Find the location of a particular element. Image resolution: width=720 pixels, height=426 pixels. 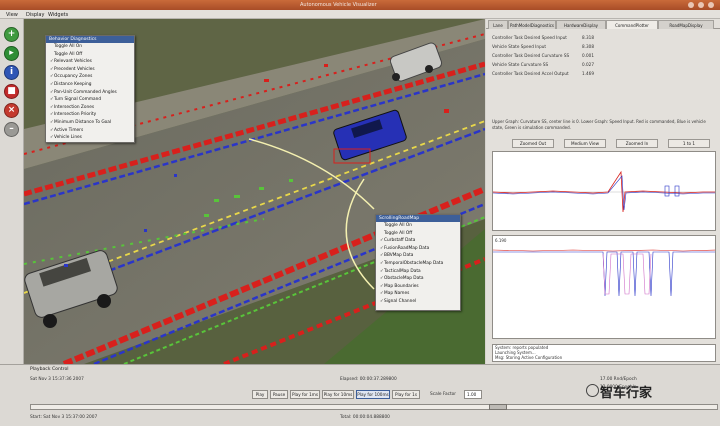

zoom-button: Zoomed Out is located at coordinates (533, 143).